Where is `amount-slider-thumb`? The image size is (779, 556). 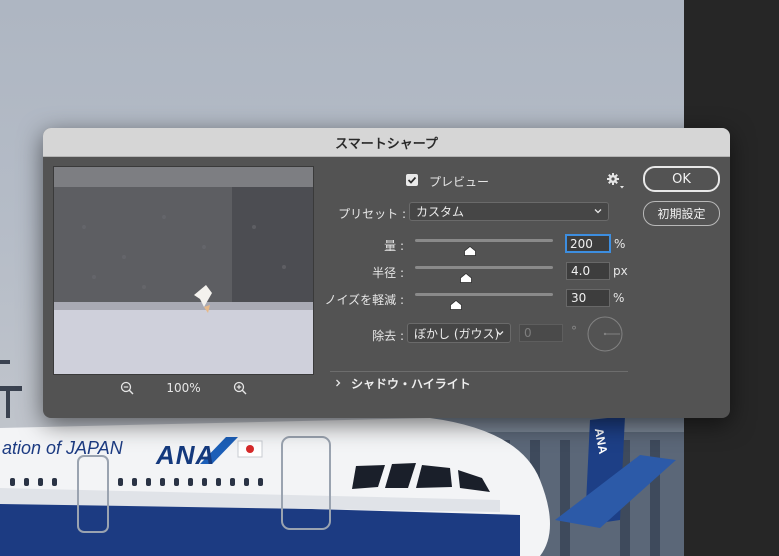 amount-slider-thumb is located at coordinates (470, 248).